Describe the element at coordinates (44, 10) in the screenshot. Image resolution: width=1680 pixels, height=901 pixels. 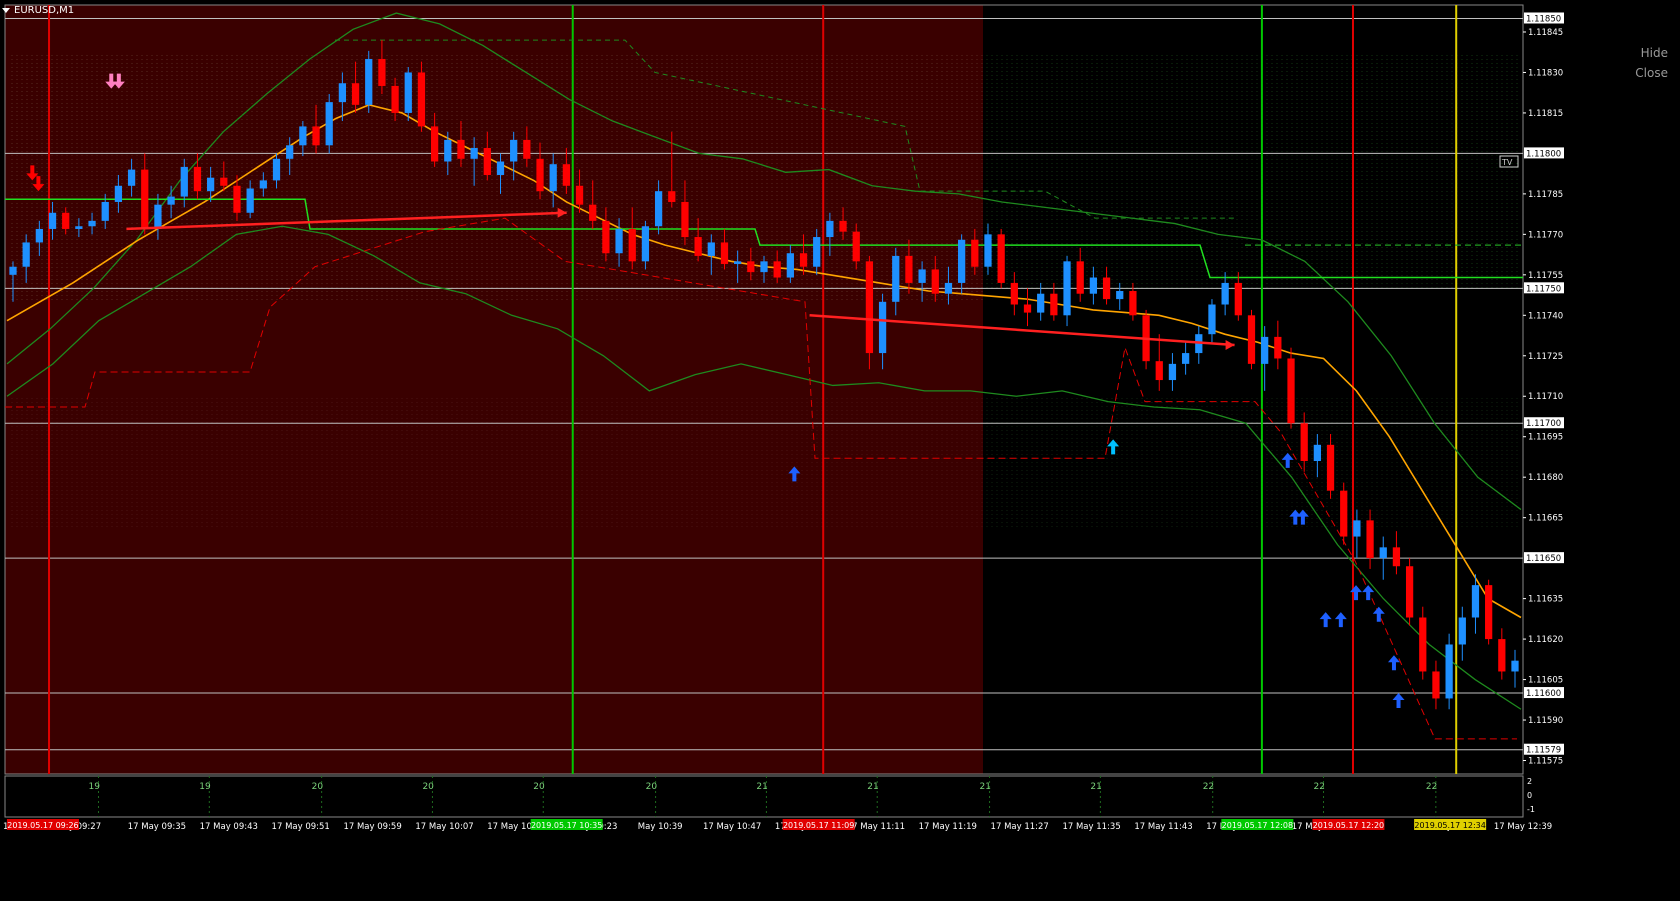
I see `symbol-title-text: EURUSD,M1` at that location.